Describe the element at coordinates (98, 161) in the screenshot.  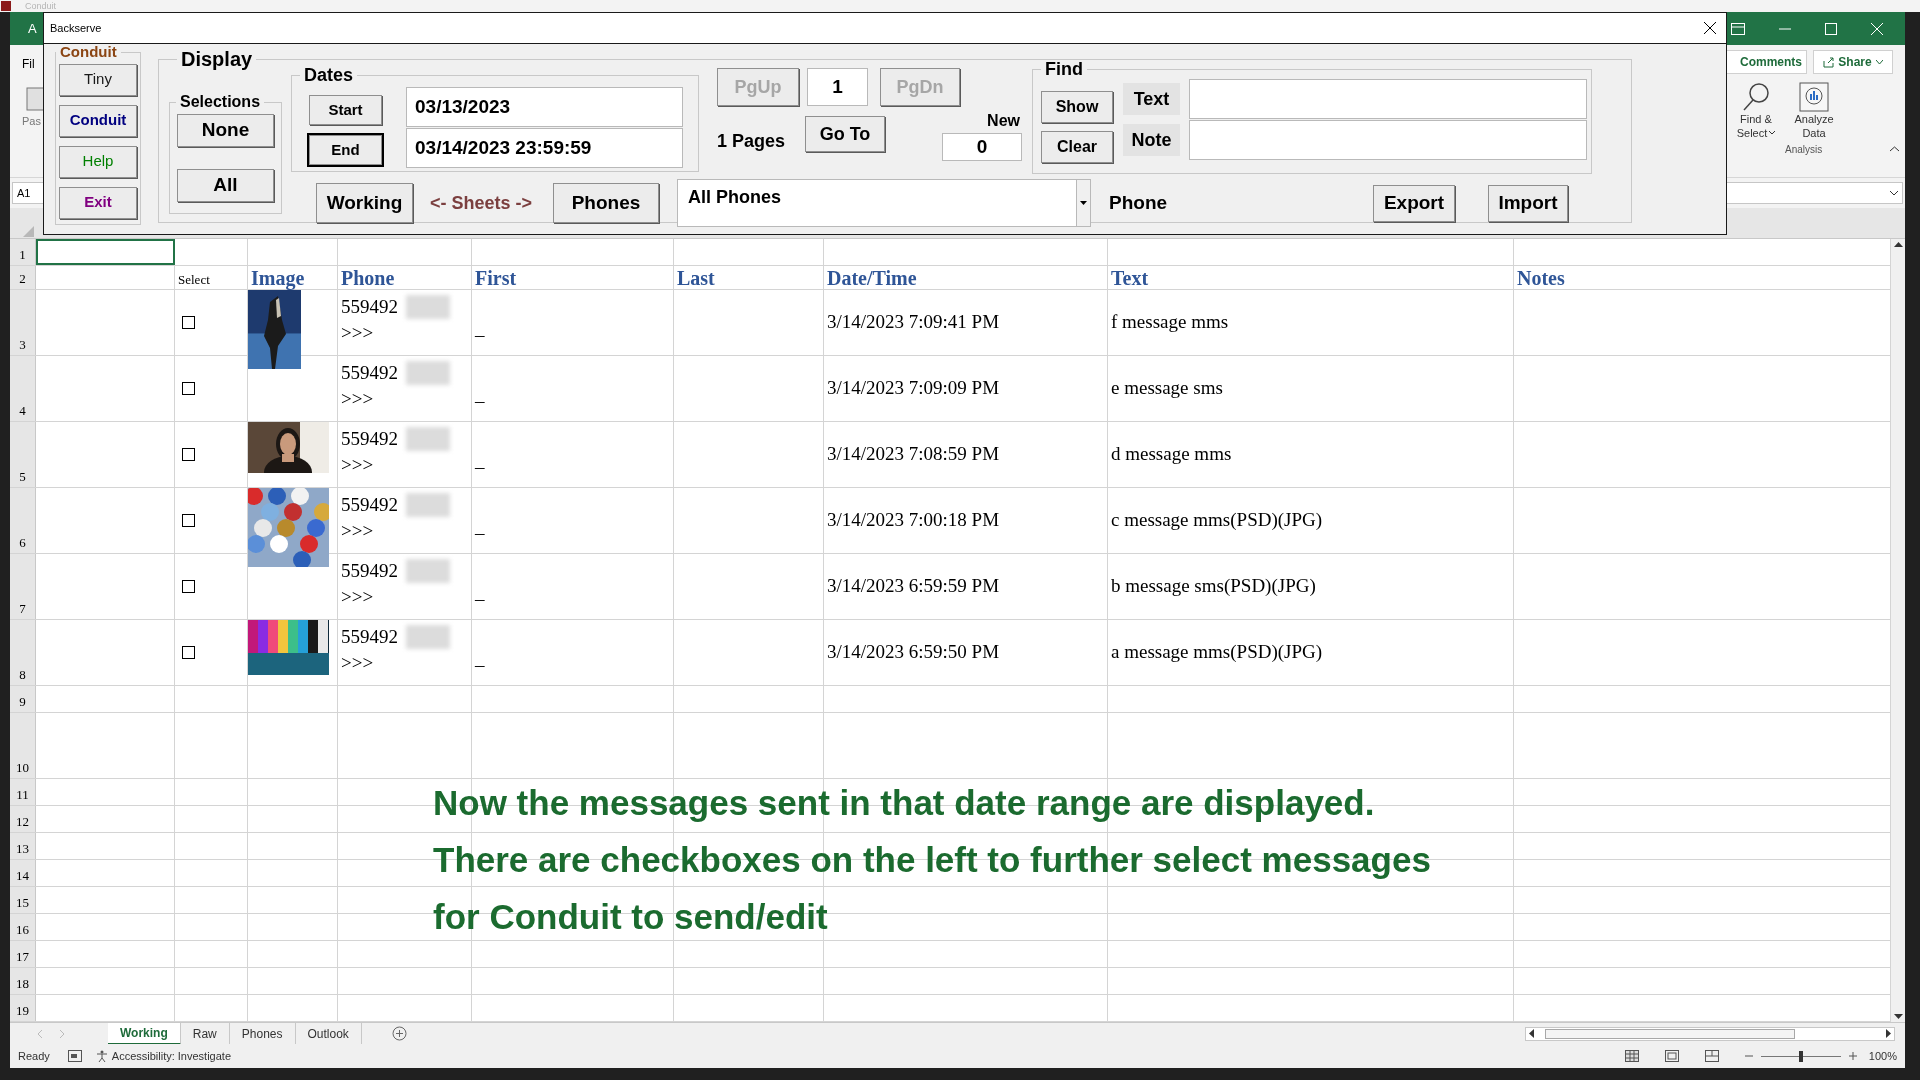
I see `nav-button: Help` at that location.